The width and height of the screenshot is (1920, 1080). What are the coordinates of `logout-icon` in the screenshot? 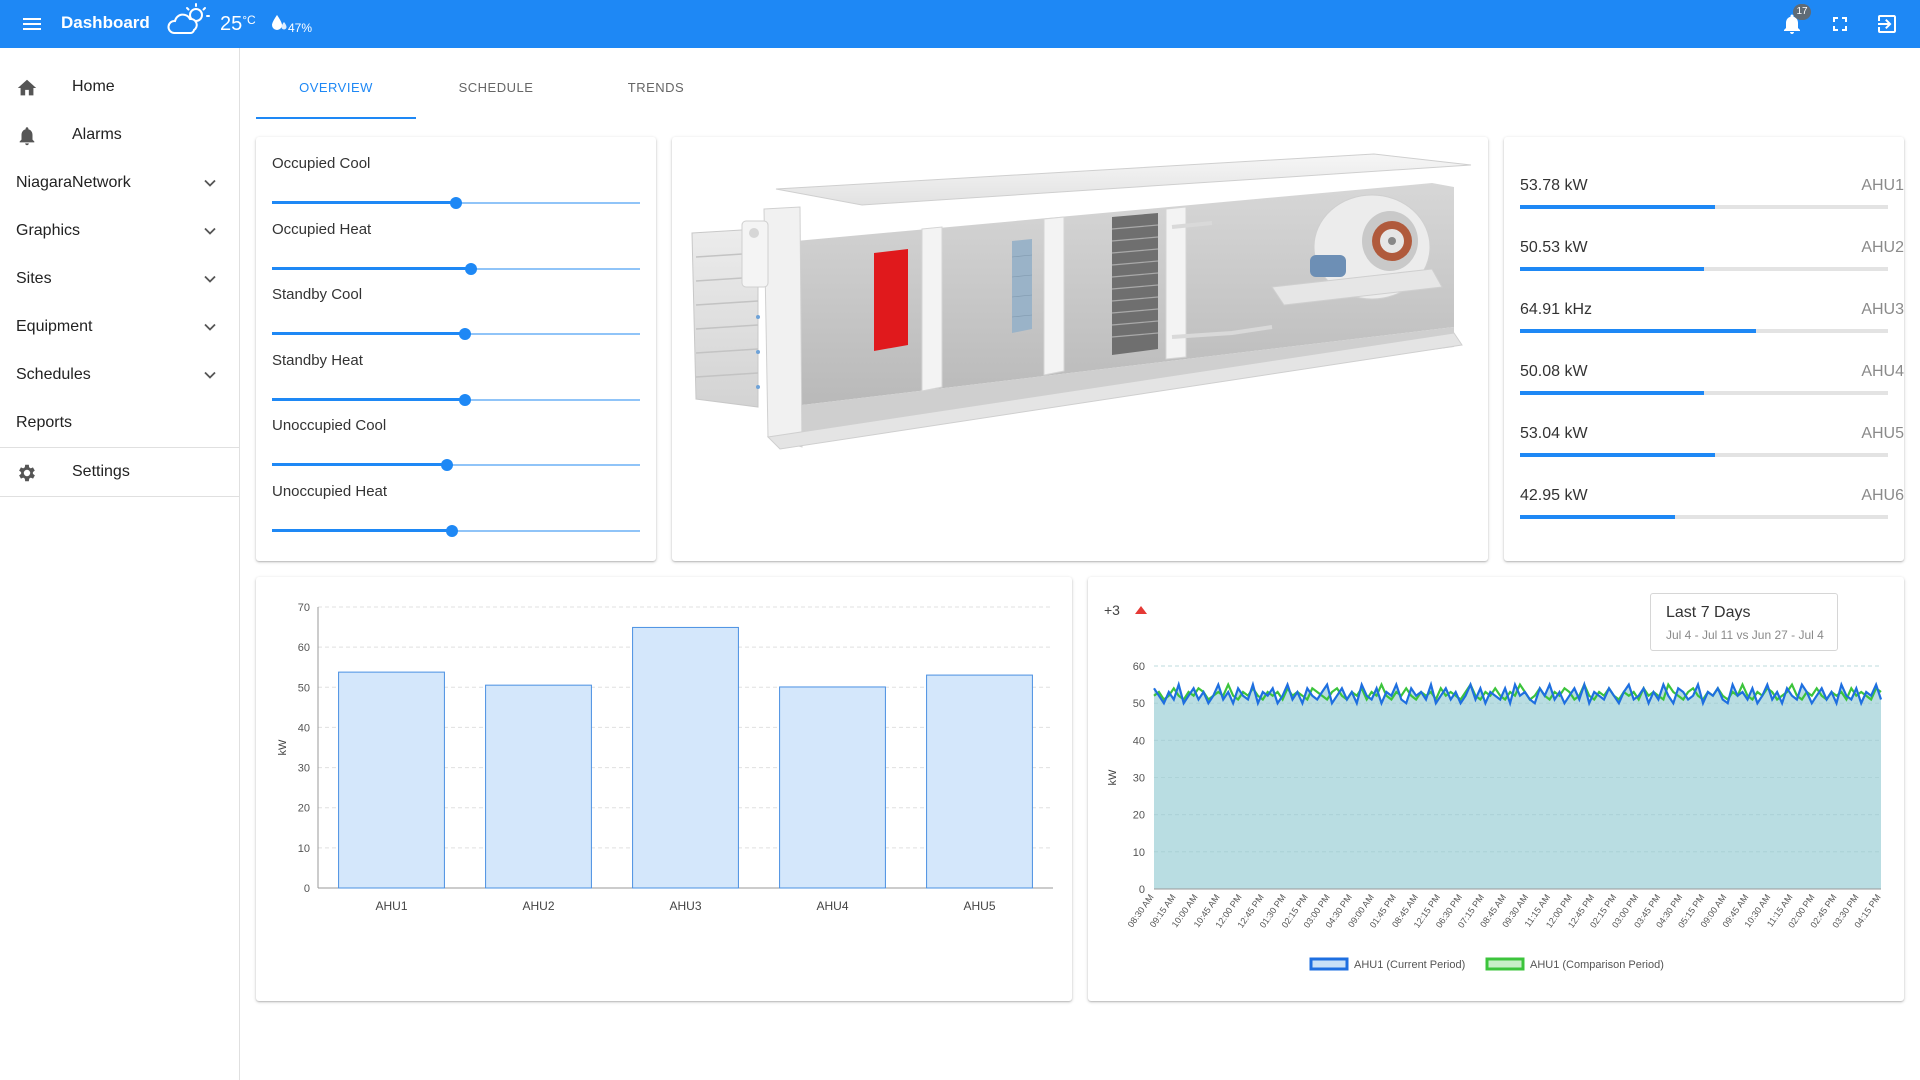 It's located at (1887, 24).